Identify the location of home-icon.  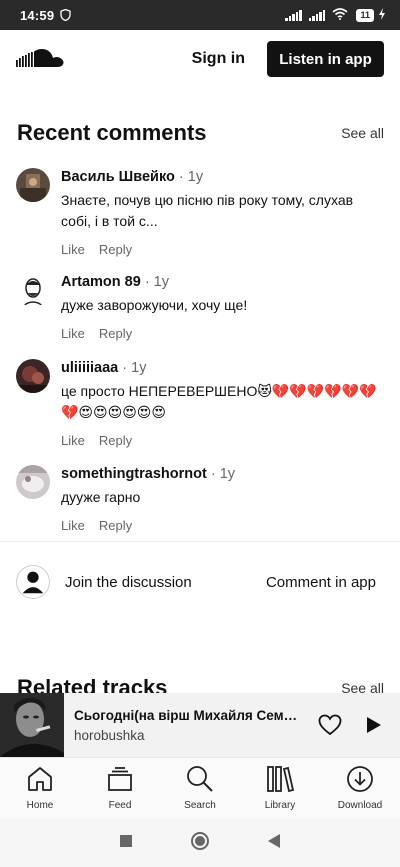
(40, 779).